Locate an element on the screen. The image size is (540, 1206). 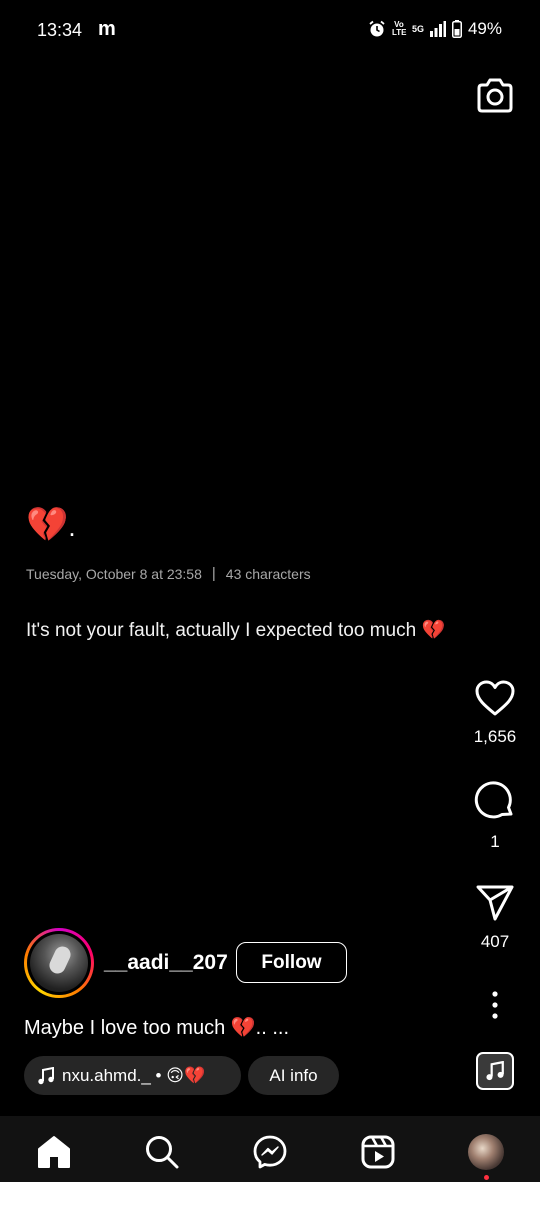
camera-icon is located at coordinates (495, 95).